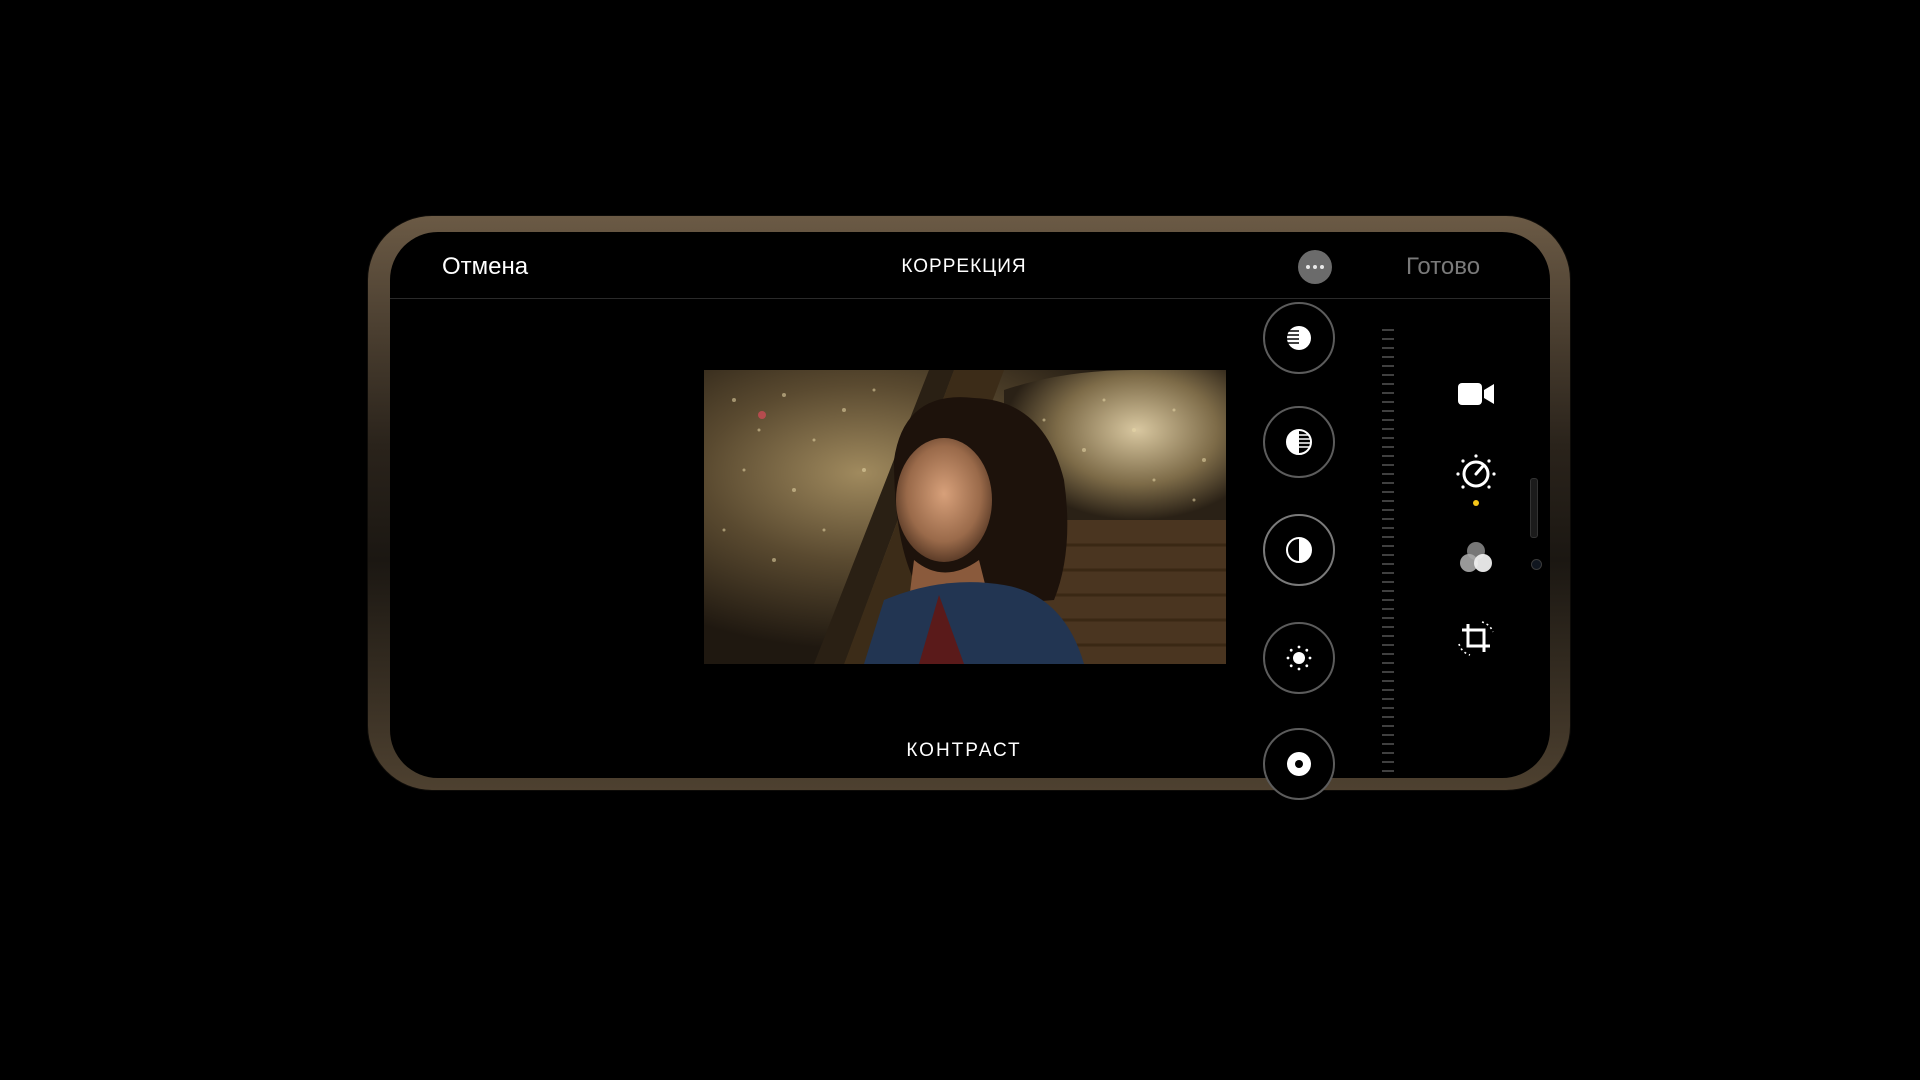  I want to click on video-frame-image, so click(965, 517).